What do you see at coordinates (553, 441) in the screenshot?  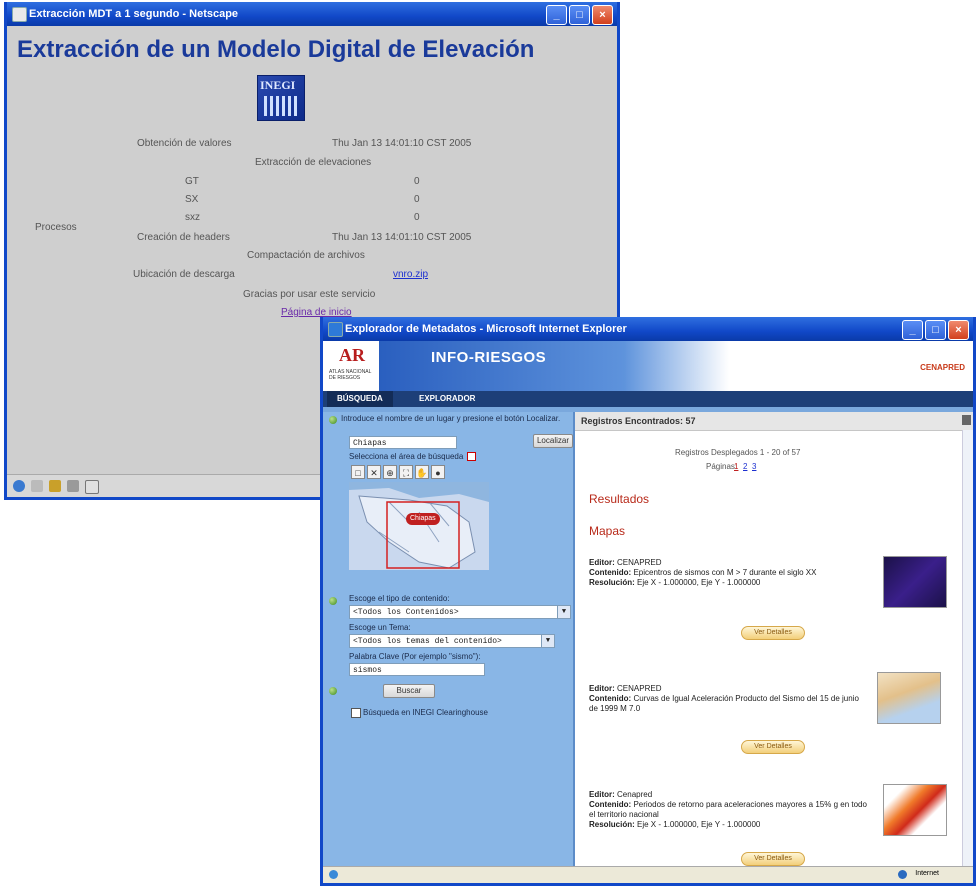 I see `locate-button: Localizar` at bounding box center [553, 441].